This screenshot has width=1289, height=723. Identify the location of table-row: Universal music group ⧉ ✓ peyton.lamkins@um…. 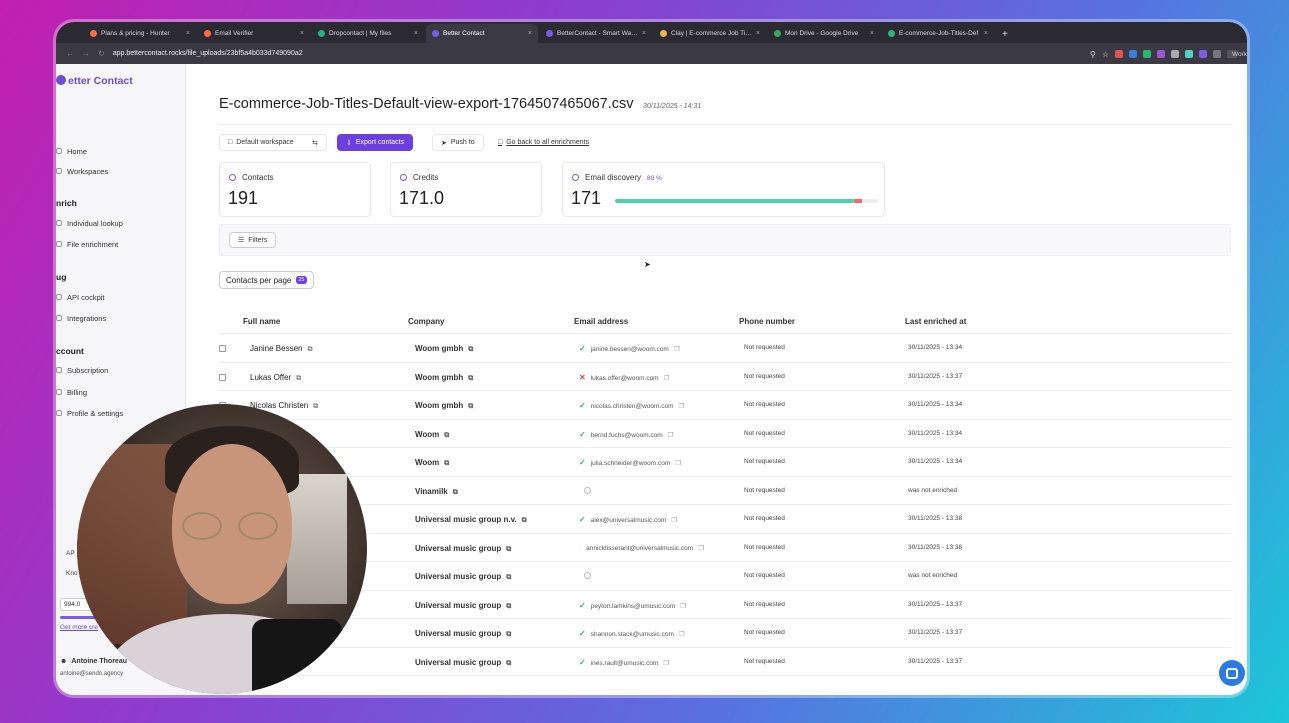
(725, 605).